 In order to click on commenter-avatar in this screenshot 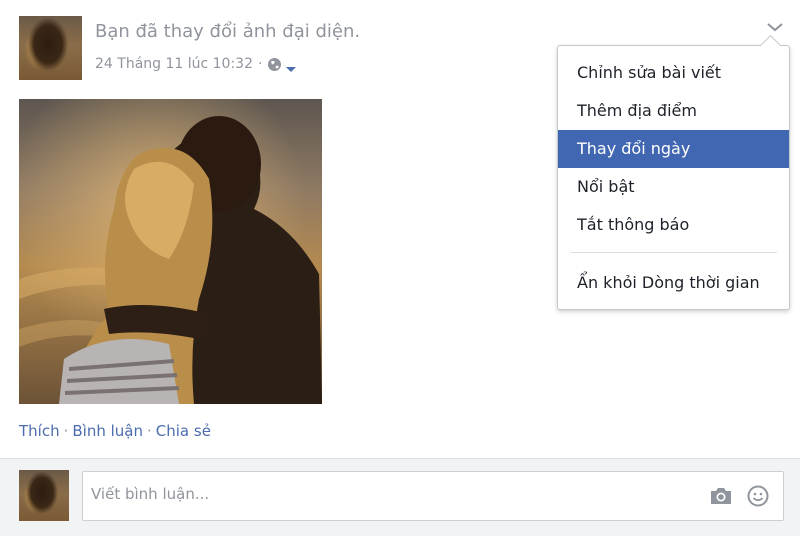, I will do `click(44, 495)`.